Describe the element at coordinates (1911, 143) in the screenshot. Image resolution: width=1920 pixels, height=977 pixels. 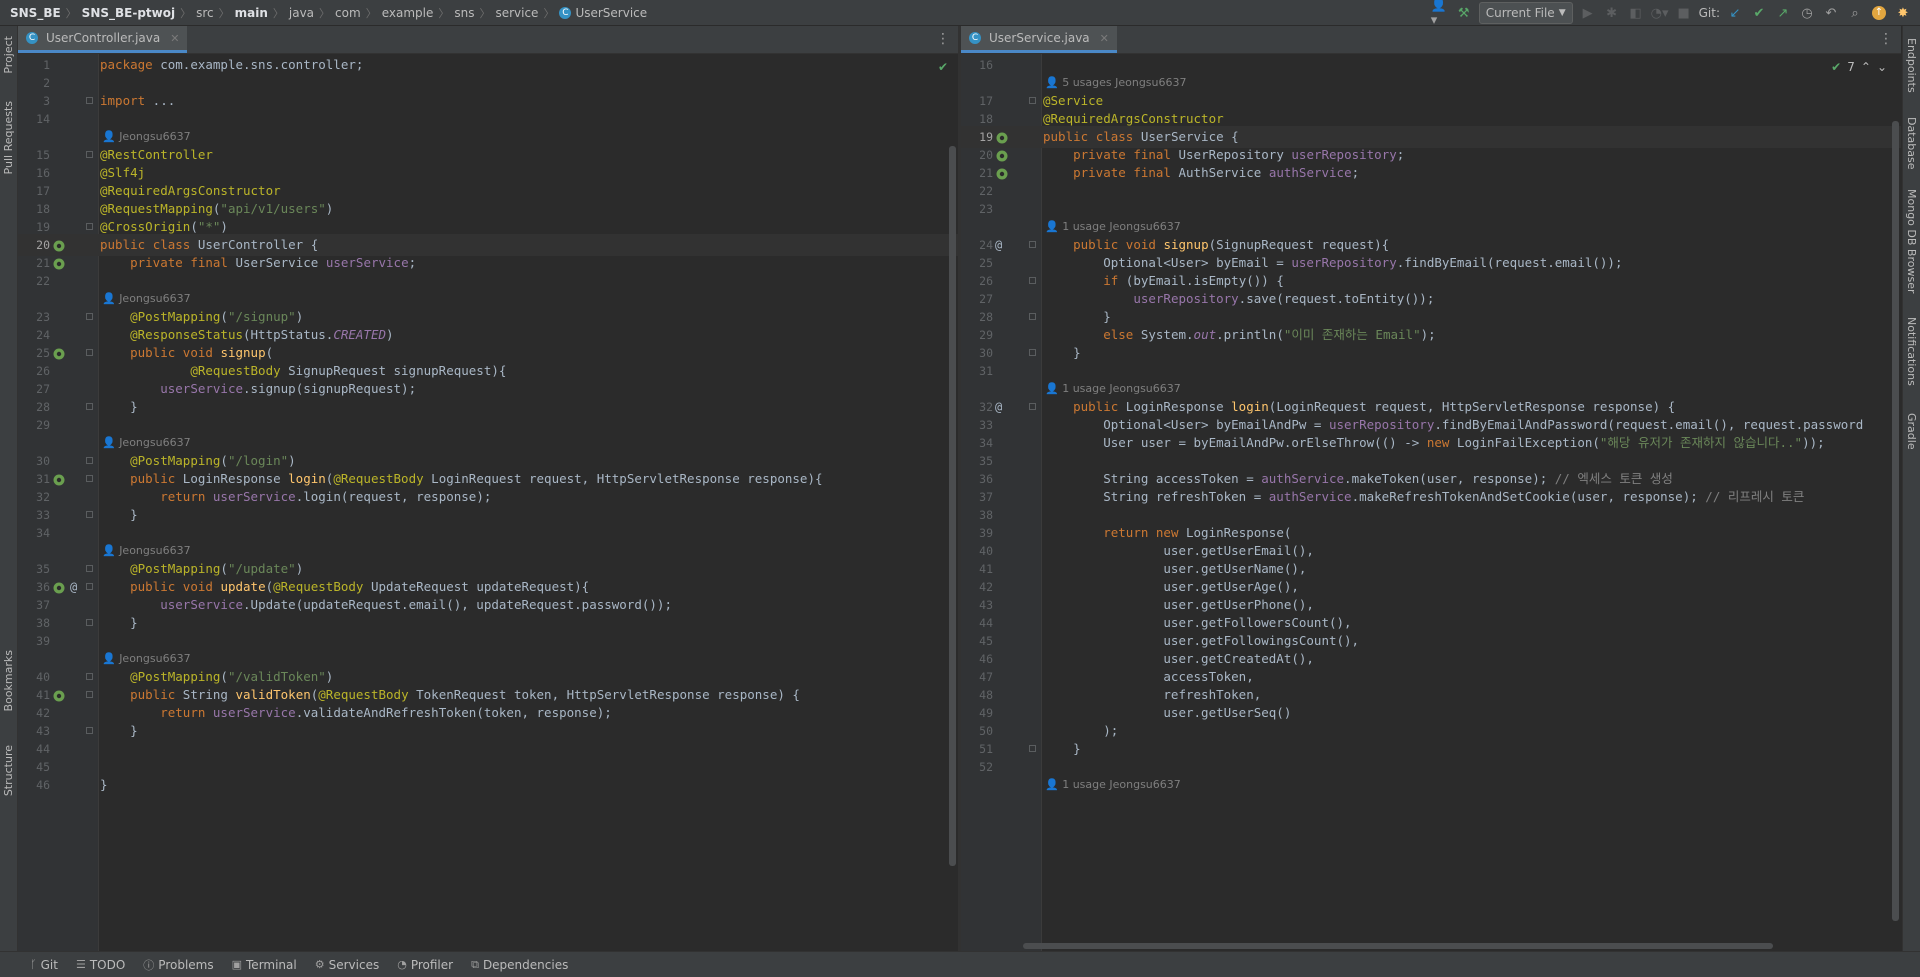
I see `tool-tab-database: Database` at that location.